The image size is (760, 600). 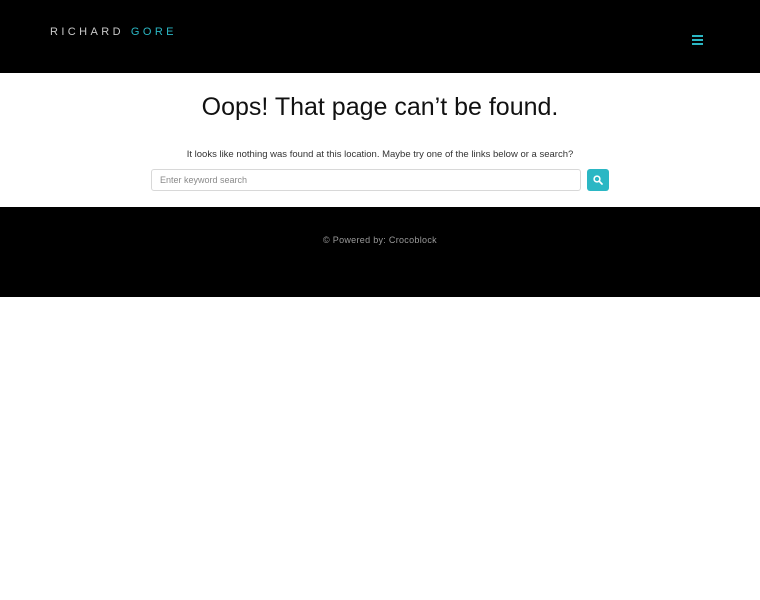 I want to click on search-icon, so click(x=598, y=180).